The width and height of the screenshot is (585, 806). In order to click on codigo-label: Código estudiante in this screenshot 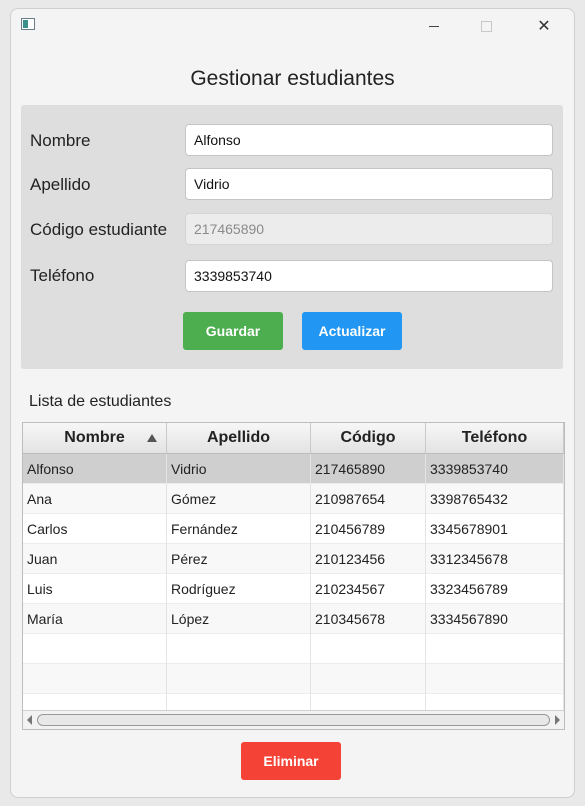, I will do `click(99, 229)`.